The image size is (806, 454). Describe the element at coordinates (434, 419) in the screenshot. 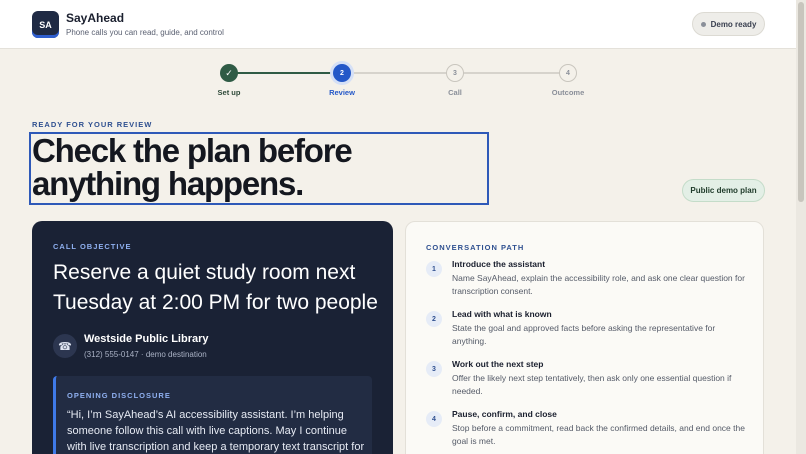

I see `path-step-number: 4` at that location.